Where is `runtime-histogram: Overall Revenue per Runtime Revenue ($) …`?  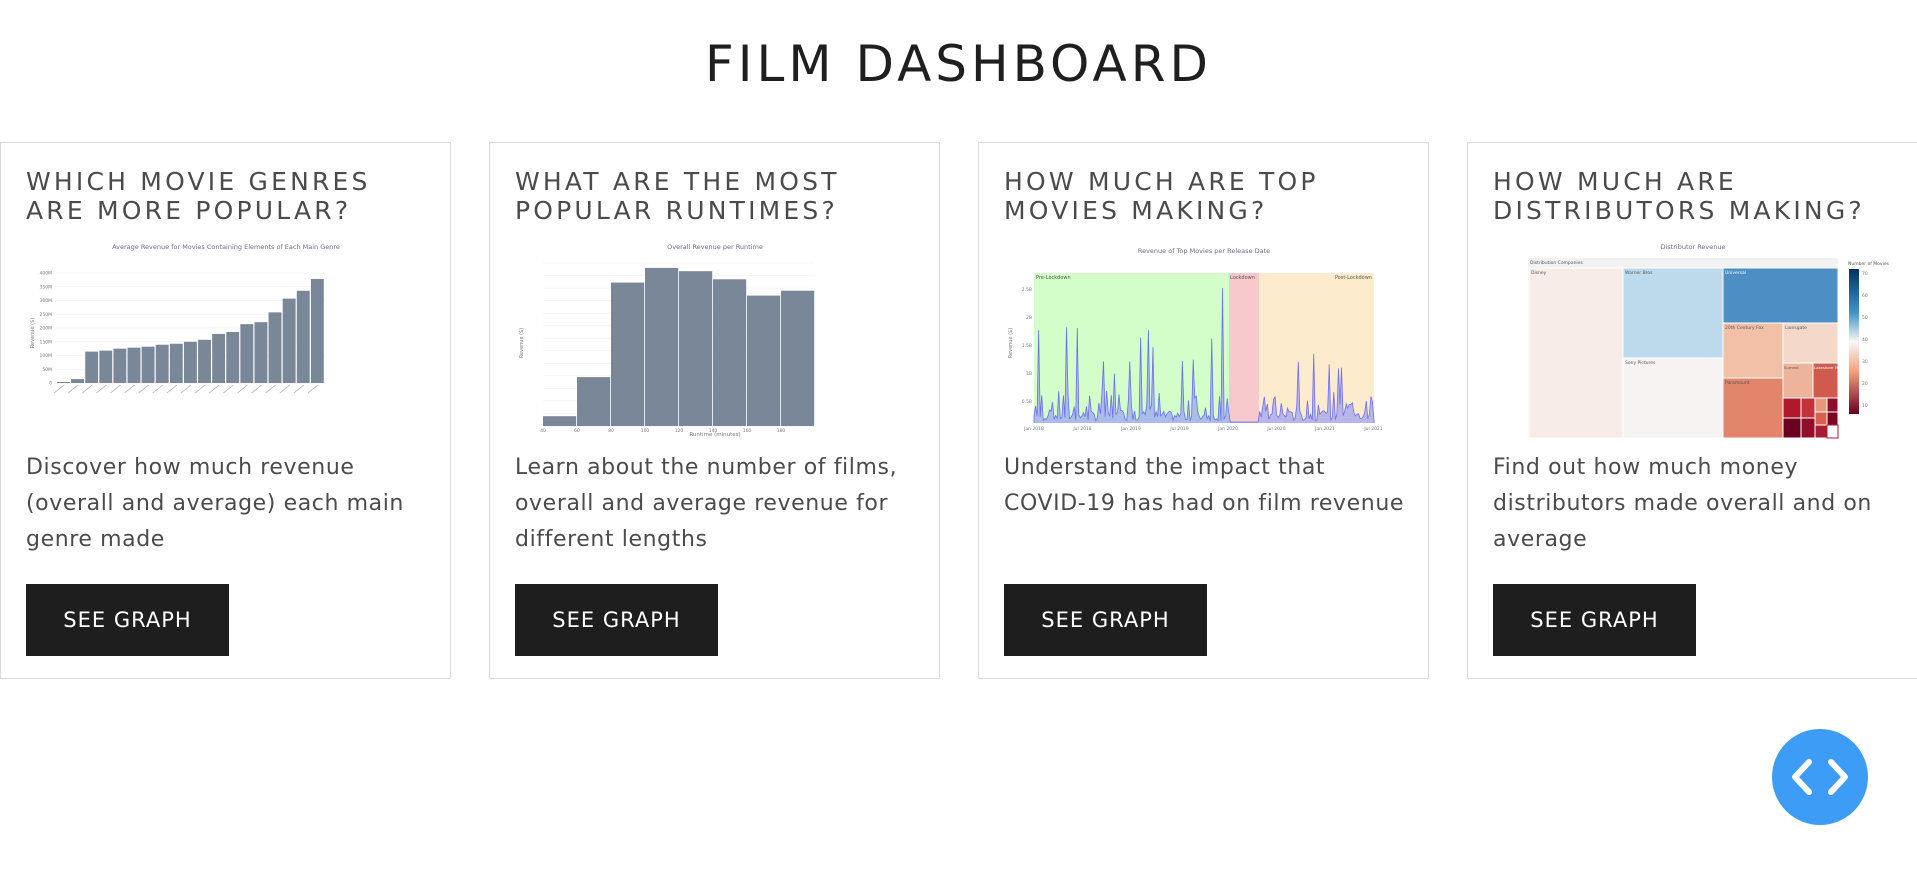
runtime-histogram: Overall Revenue per Runtime Revenue ($) … is located at coordinates (667, 340).